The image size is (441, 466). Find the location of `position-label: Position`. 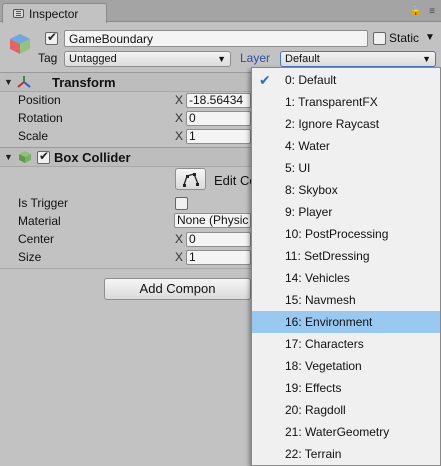

position-label: Position is located at coordinates (39, 100).